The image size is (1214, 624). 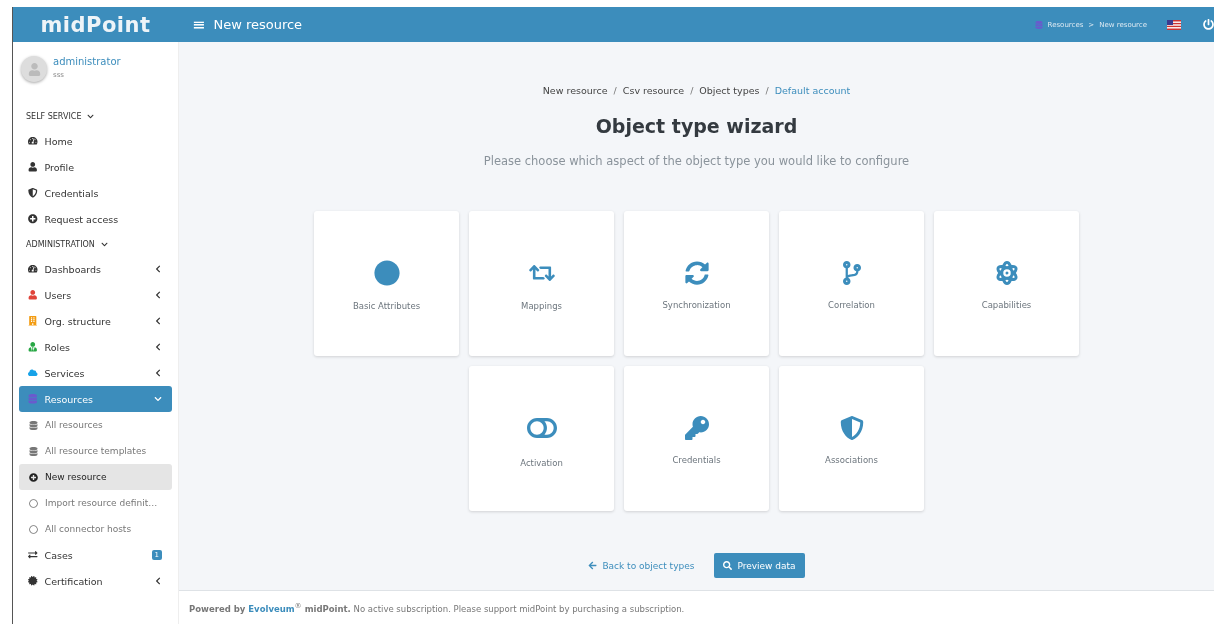 I want to click on submenu-item: All resource templates, so click(x=95, y=451).